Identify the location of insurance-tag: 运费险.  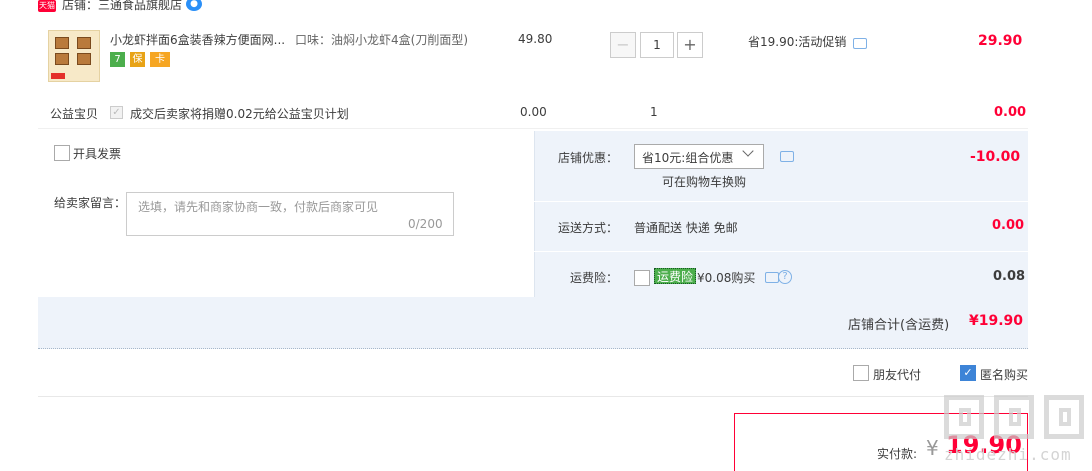
(675, 276).